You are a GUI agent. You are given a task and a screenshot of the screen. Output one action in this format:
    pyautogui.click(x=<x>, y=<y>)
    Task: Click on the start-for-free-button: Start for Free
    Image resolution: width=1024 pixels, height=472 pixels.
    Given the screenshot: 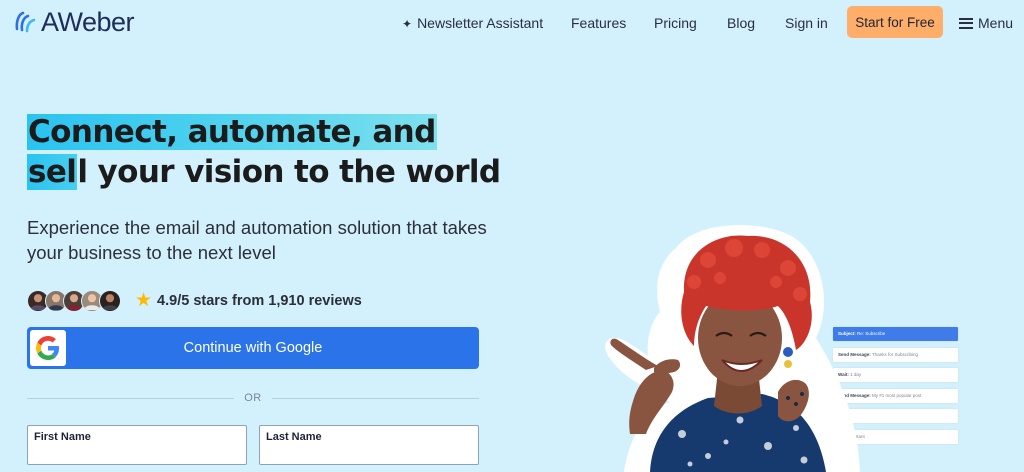 What is the action you would take?
    pyautogui.click(x=895, y=22)
    